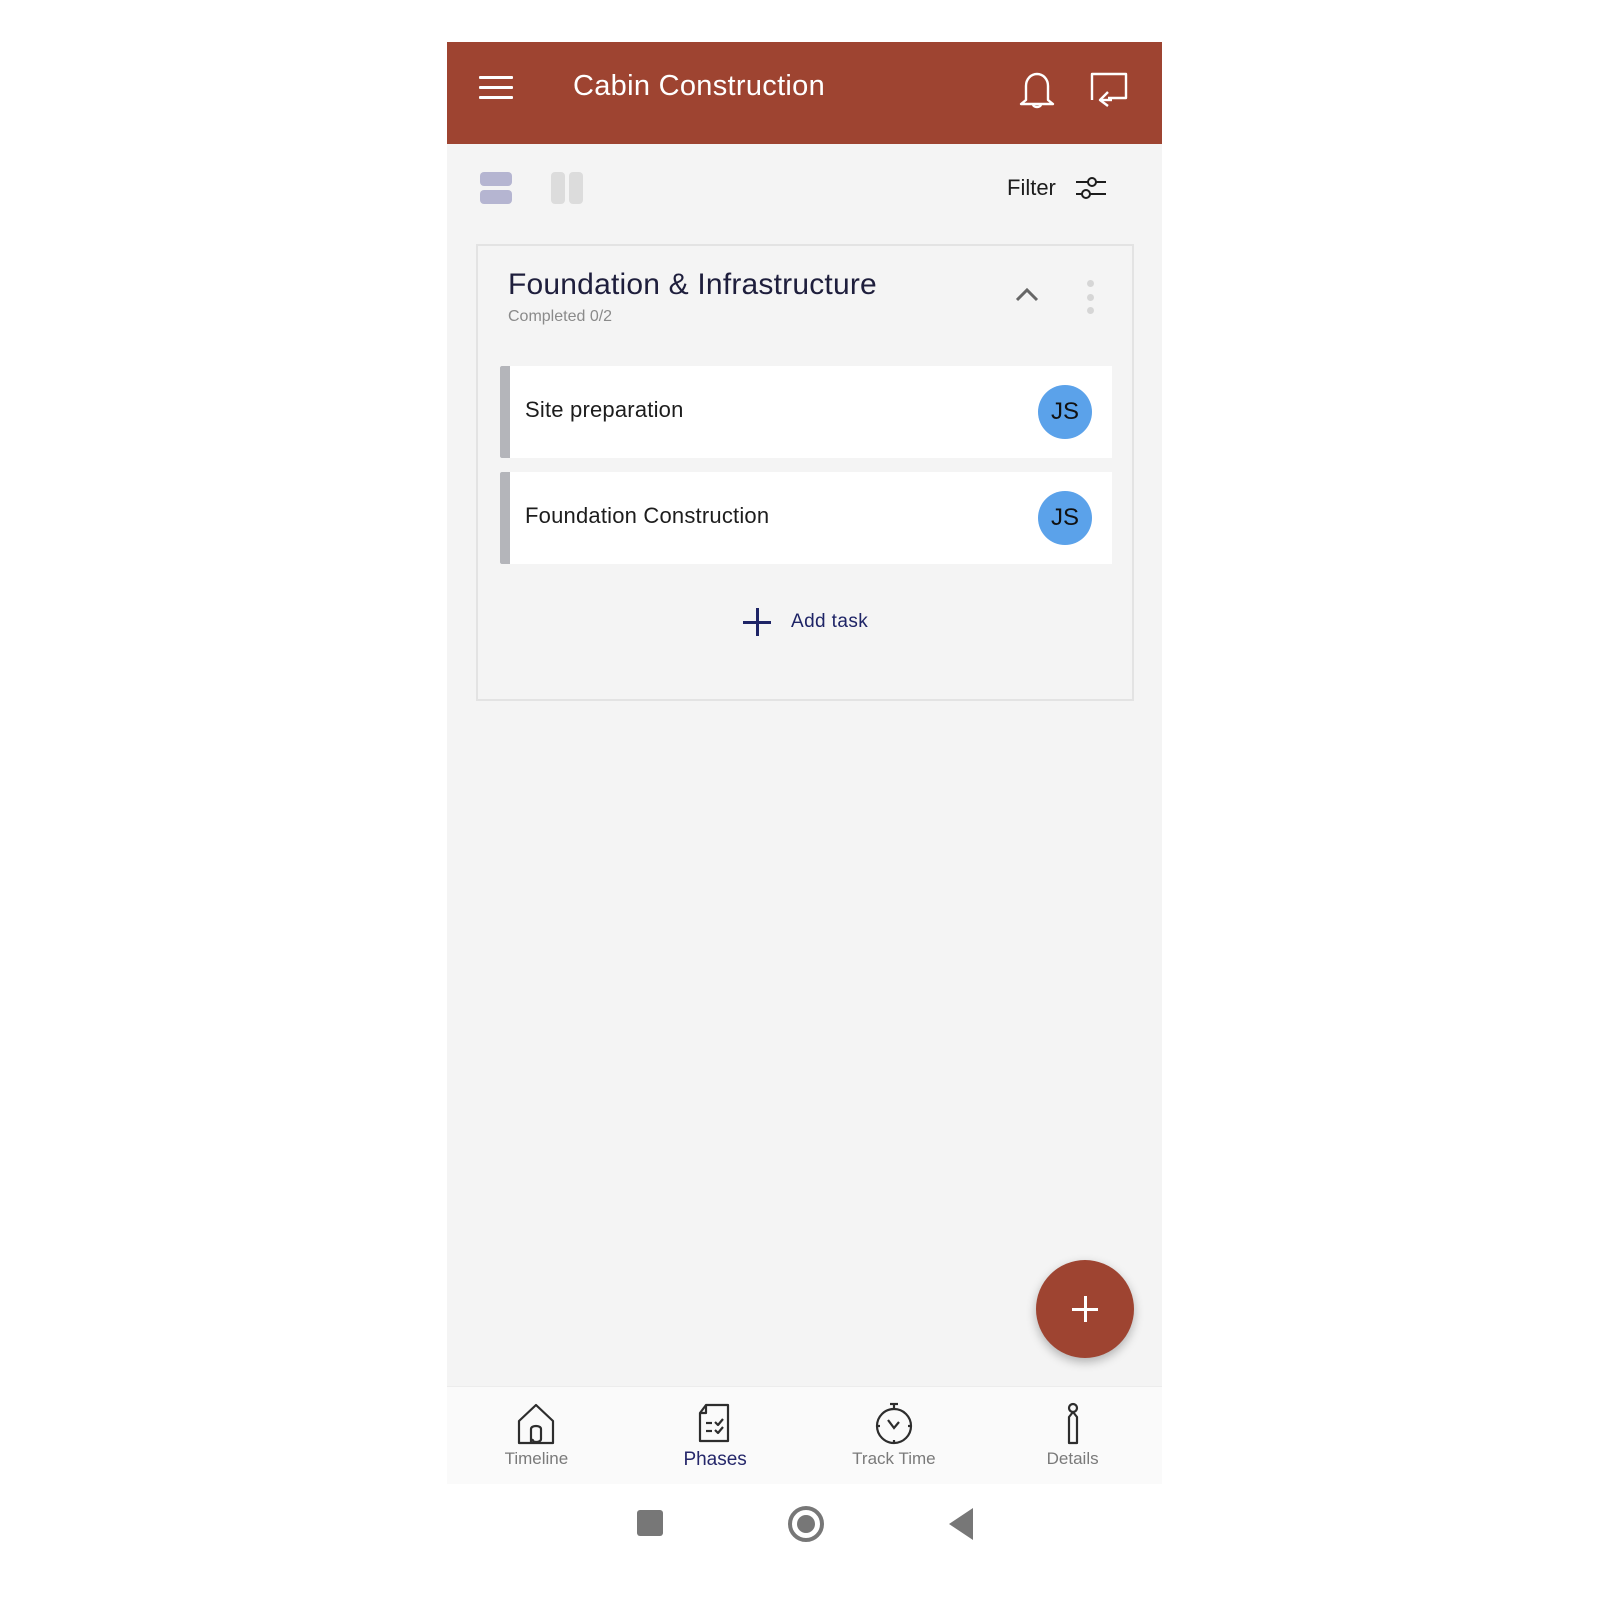 This screenshot has height=1600, width=1600. What do you see at coordinates (1090, 297) in the screenshot?
I see `more-options-icon` at bounding box center [1090, 297].